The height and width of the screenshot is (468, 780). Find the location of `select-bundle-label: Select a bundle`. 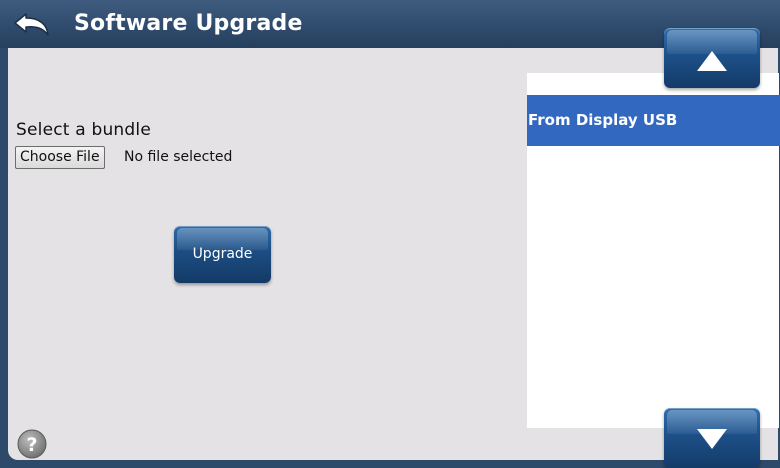

select-bundle-label: Select a bundle is located at coordinates (83, 130).